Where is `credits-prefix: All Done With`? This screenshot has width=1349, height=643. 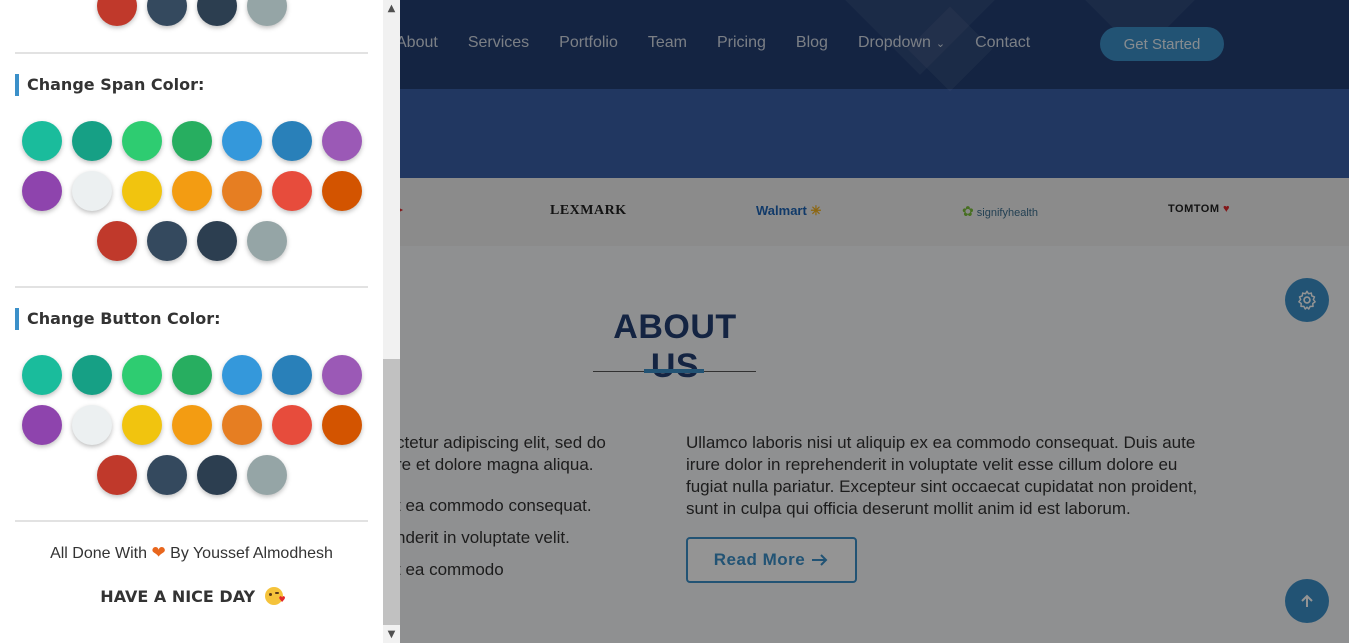
credits-prefix: All Done With is located at coordinates (98, 553).